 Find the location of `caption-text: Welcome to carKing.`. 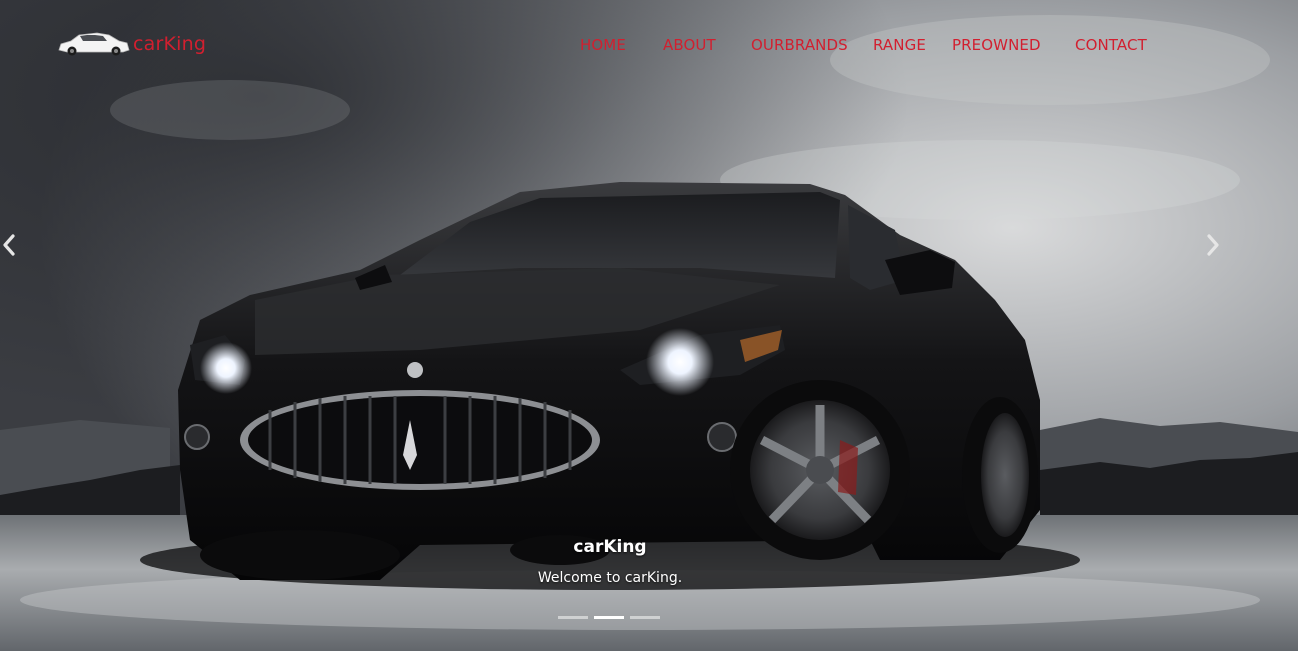

caption-text: Welcome to carKing. is located at coordinates (610, 578).